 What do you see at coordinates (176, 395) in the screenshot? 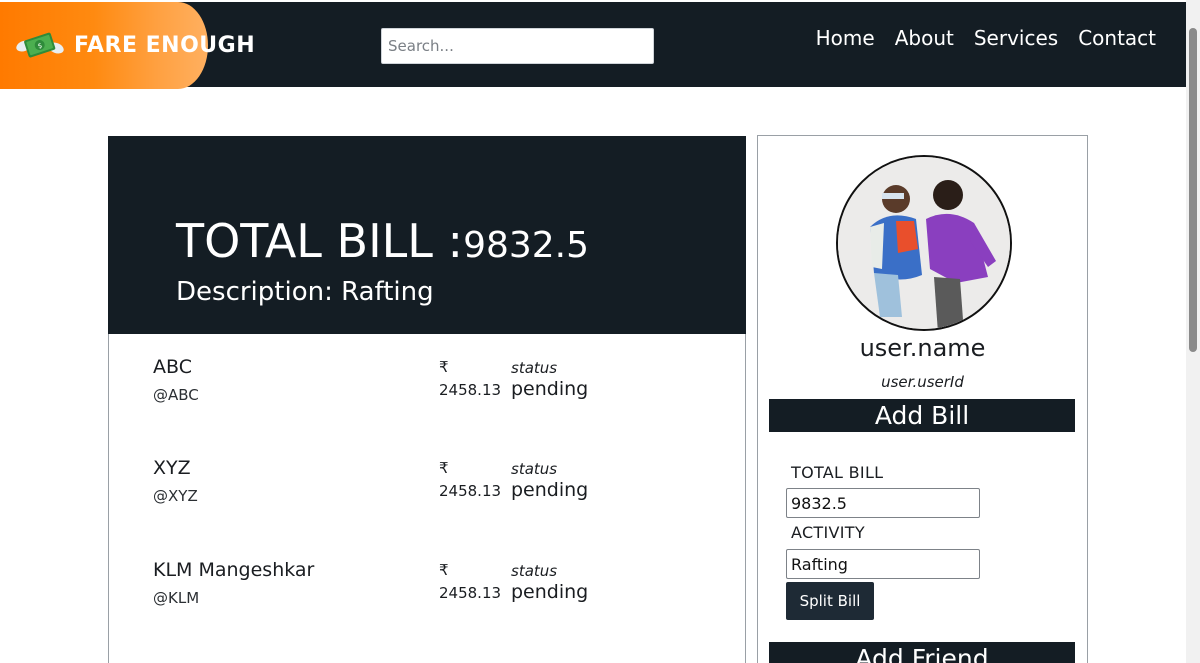
I see `member-handle: @ABC` at bounding box center [176, 395].